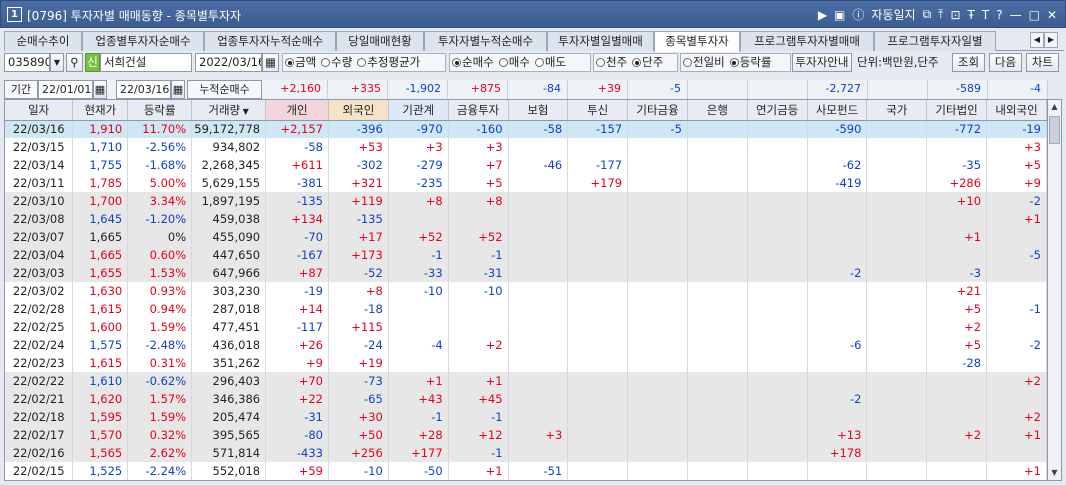  What do you see at coordinates (957, 110) in the screenshot?
I see `column-header: 기타법인` at bounding box center [957, 110].